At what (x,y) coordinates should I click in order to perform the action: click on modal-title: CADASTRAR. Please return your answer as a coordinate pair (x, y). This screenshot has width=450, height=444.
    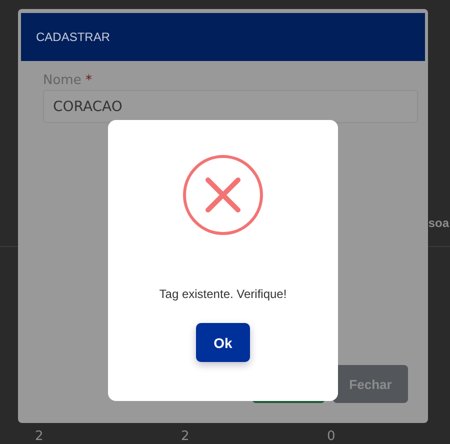
    Looking at the image, I should click on (73, 37).